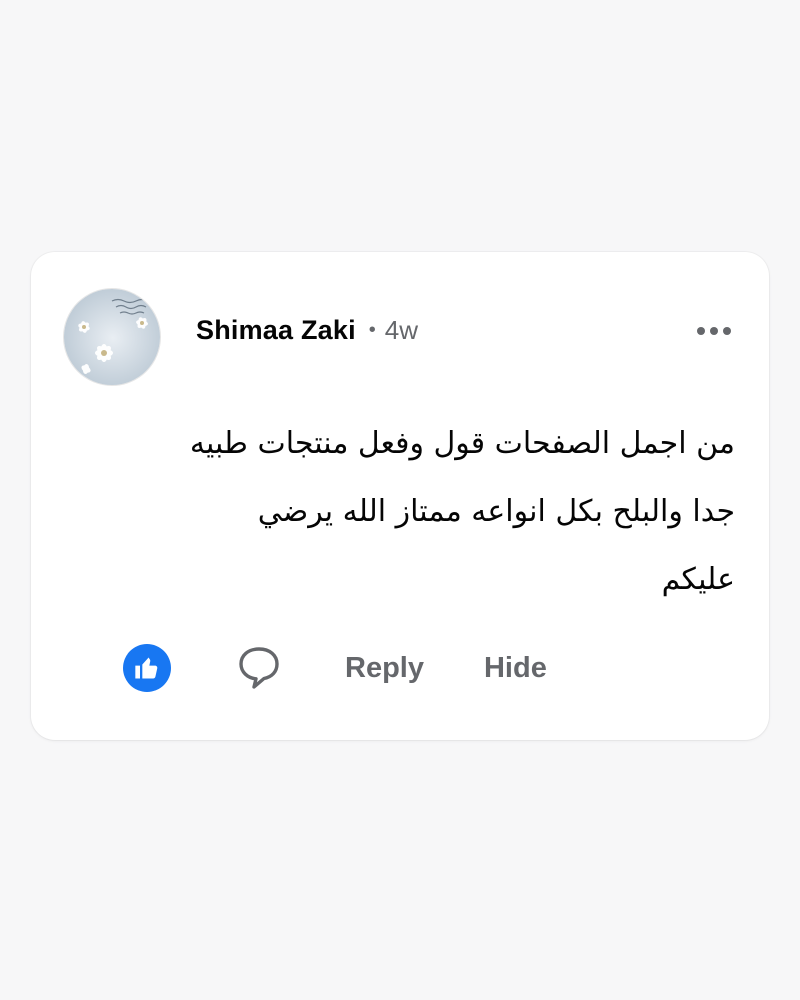 The height and width of the screenshot is (1000, 800). I want to click on thumbs-up-icon, so click(146, 668).